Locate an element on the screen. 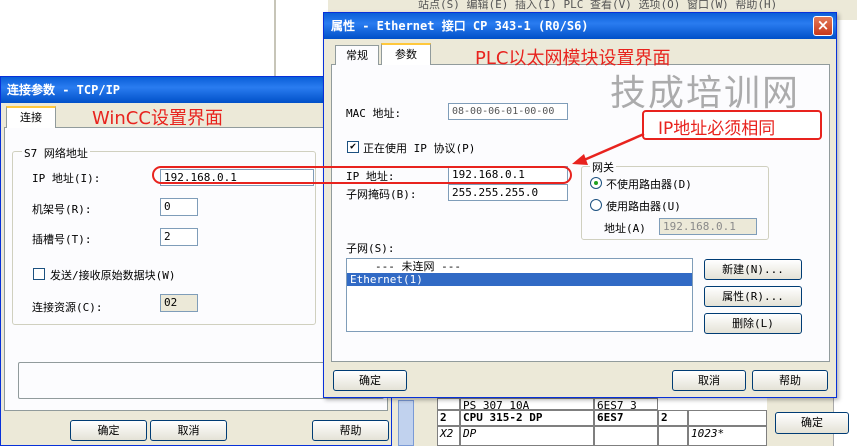 This screenshot has width=857, height=446. background-left-panel-divider is located at coordinates (275, 39).